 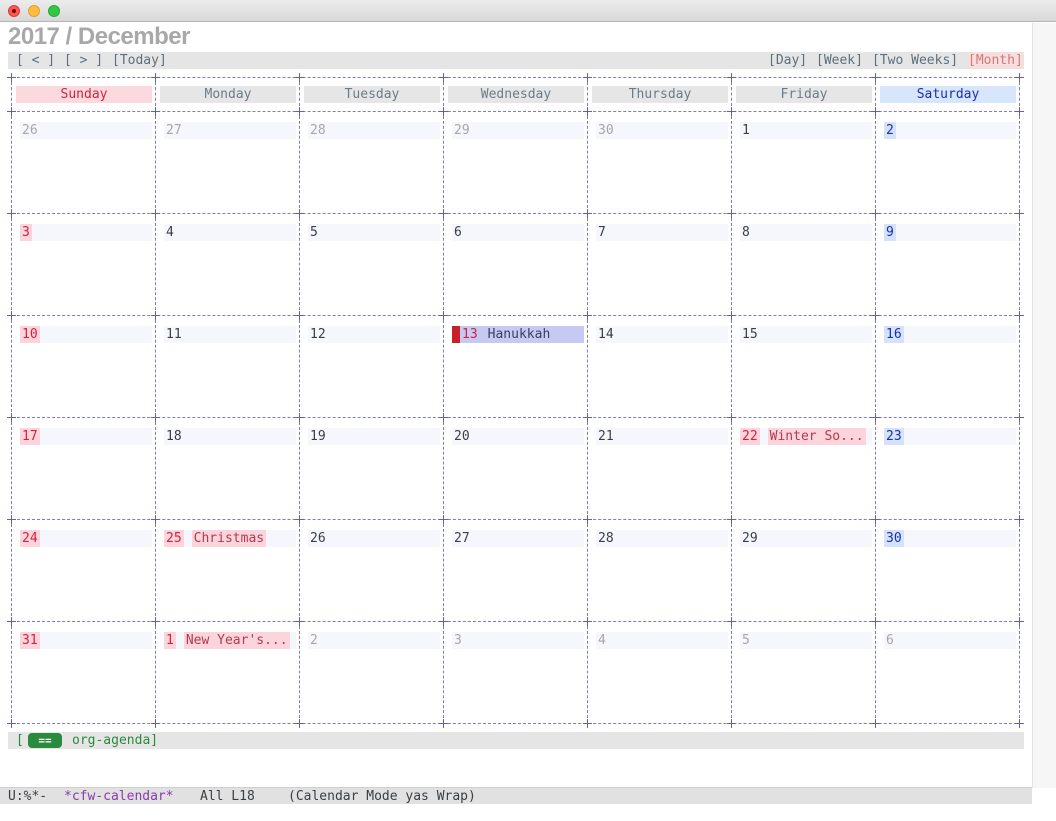 I want to click on scrollbar, so click(x=1044, y=405).